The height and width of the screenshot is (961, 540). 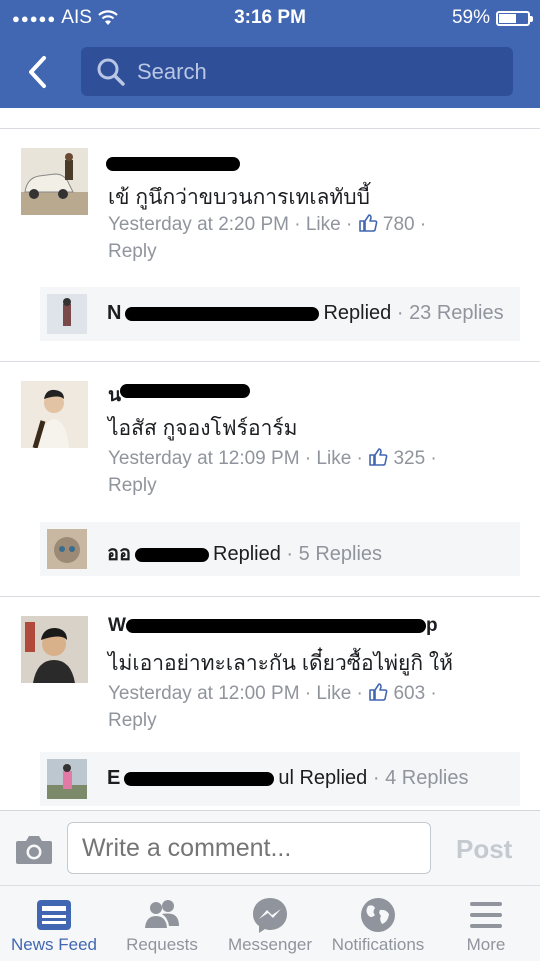 I want to click on tab-more: More, so click(x=486, y=923).